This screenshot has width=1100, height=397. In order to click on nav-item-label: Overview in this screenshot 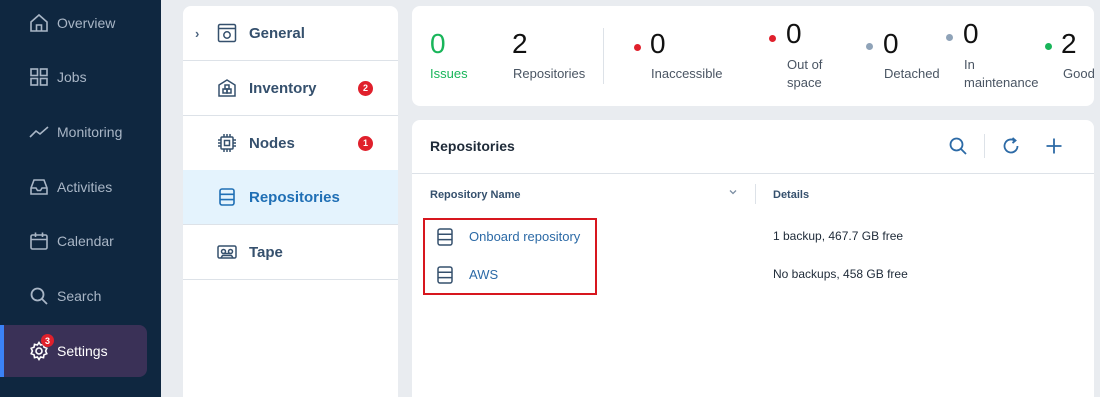, I will do `click(86, 23)`.